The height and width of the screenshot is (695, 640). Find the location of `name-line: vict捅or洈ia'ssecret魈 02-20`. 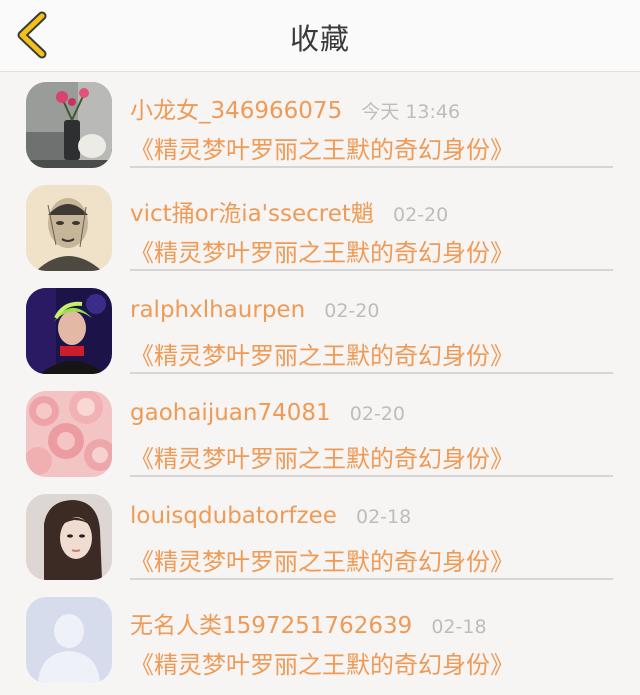

name-line: vict捅or洈ia'ssecret魈 02-20 is located at coordinates (289, 211).